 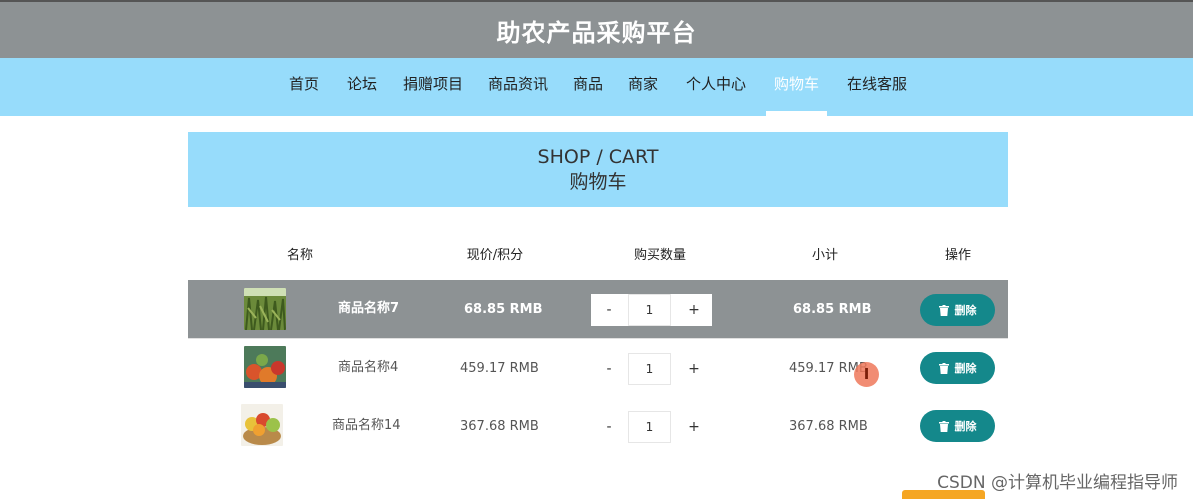 I want to click on product-price: 459.17 RMB, so click(x=499, y=368).